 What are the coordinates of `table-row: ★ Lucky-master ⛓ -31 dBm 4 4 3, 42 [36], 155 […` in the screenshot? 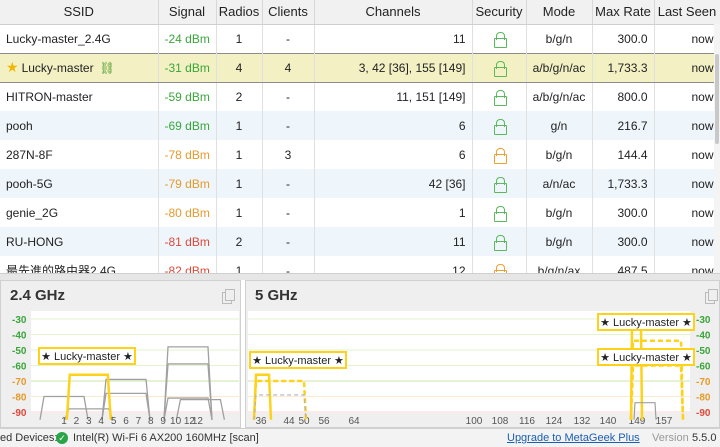 It's located at (360, 67).